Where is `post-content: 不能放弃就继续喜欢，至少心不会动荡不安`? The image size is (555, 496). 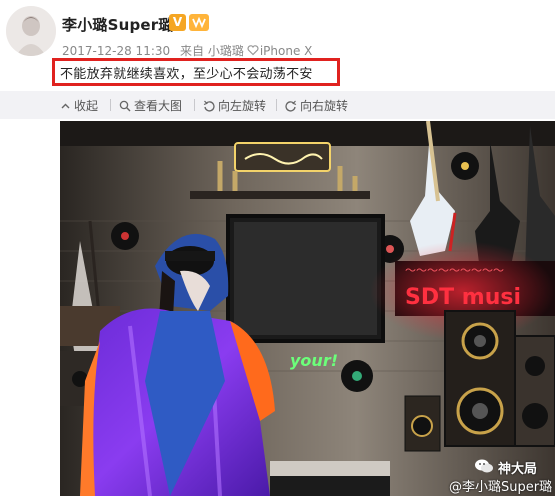
post-content: 不能放弃就继续喜欢，至少心不会动荡不安 is located at coordinates (186, 74).